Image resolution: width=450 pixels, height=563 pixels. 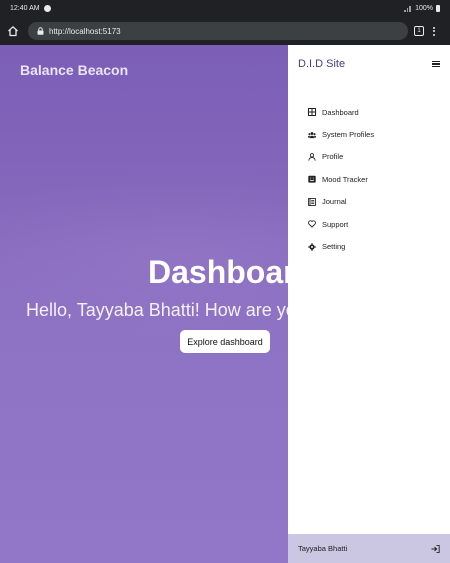 What do you see at coordinates (335, 224) in the screenshot?
I see `nav-item-label: Support` at bounding box center [335, 224].